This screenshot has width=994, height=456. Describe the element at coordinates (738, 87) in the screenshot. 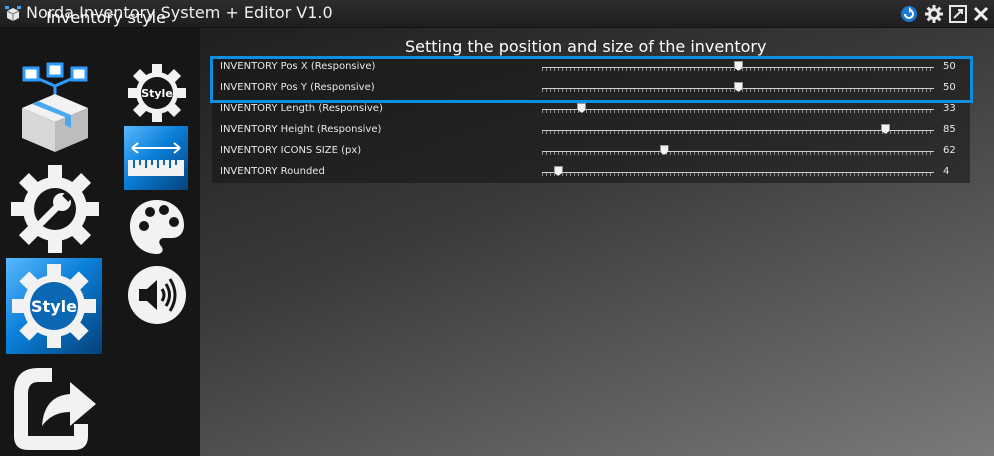

I see `pos-y-slider` at that location.